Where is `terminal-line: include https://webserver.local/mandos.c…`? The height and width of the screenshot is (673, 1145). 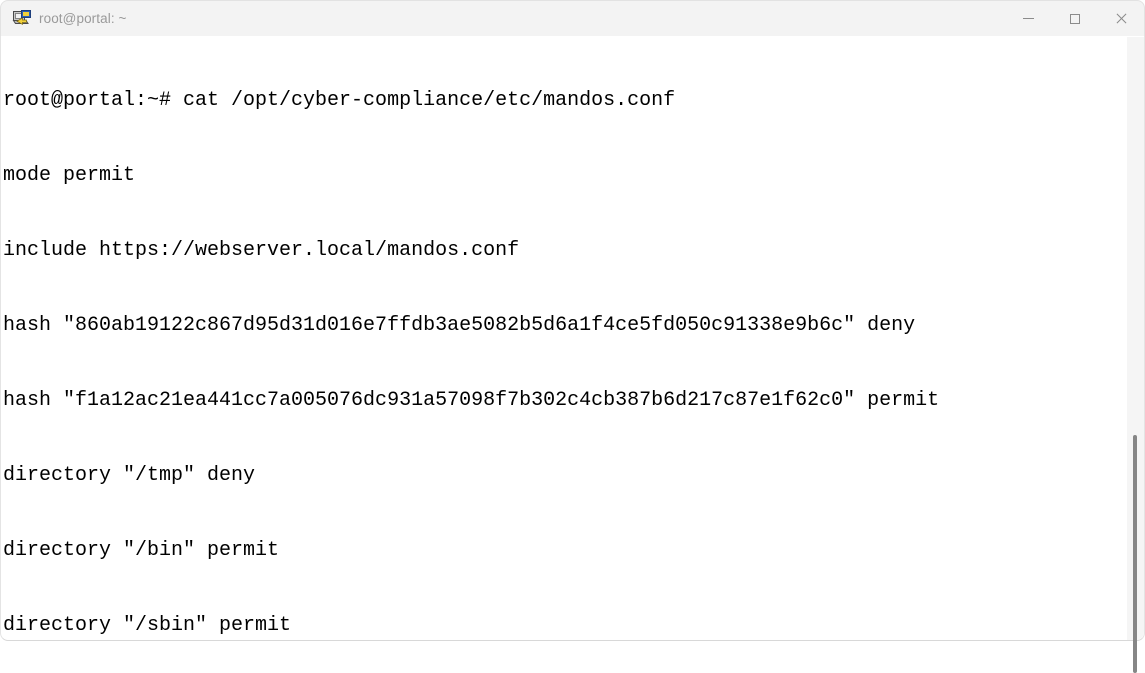 terminal-line: include https://webserver.local/mandos.c… is located at coordinates (261, 250).